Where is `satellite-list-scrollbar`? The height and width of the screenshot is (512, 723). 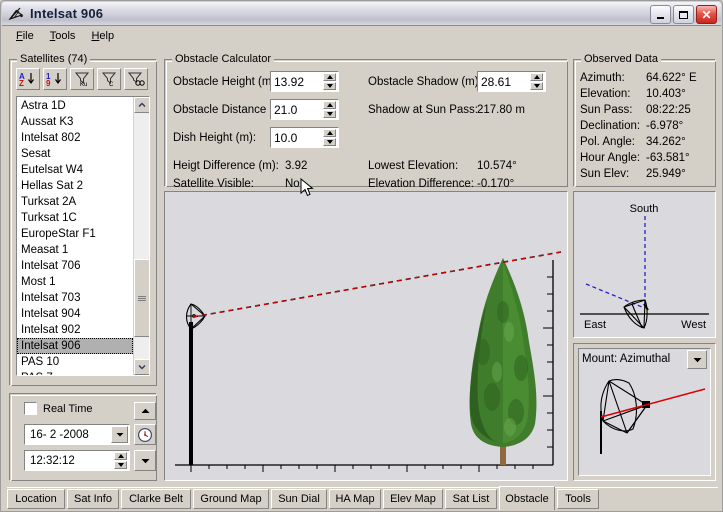 satellite-list-scrollbar is located at coordinates (141, 236).